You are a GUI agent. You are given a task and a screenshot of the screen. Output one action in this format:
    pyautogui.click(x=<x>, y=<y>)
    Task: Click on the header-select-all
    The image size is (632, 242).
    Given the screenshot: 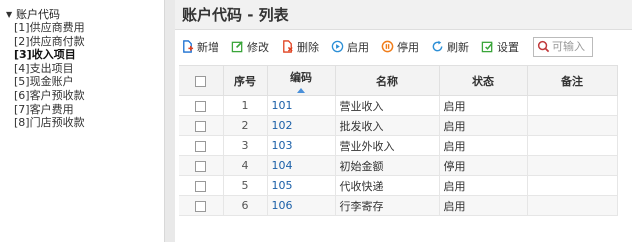 What is the action you would take?
    pyautogui.click(x=201, y=80)
    